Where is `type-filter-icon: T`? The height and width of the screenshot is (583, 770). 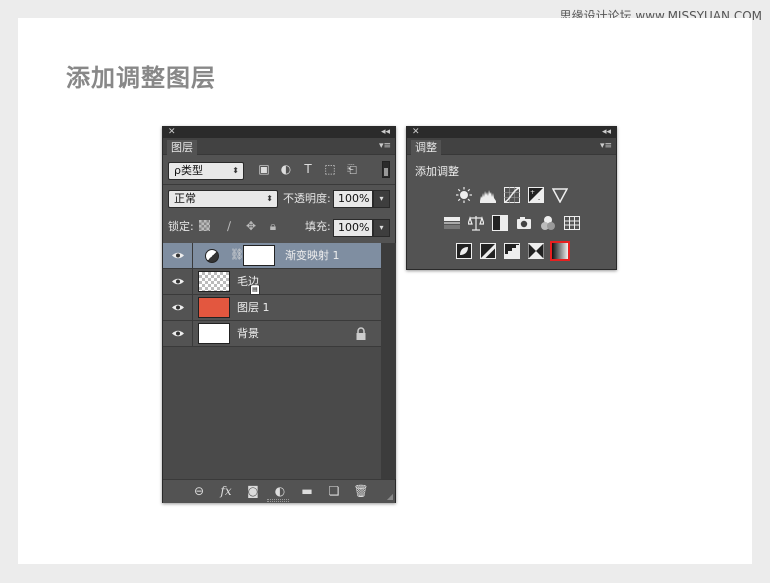
type-filter-icon: T is located at coordinates (308, 169).